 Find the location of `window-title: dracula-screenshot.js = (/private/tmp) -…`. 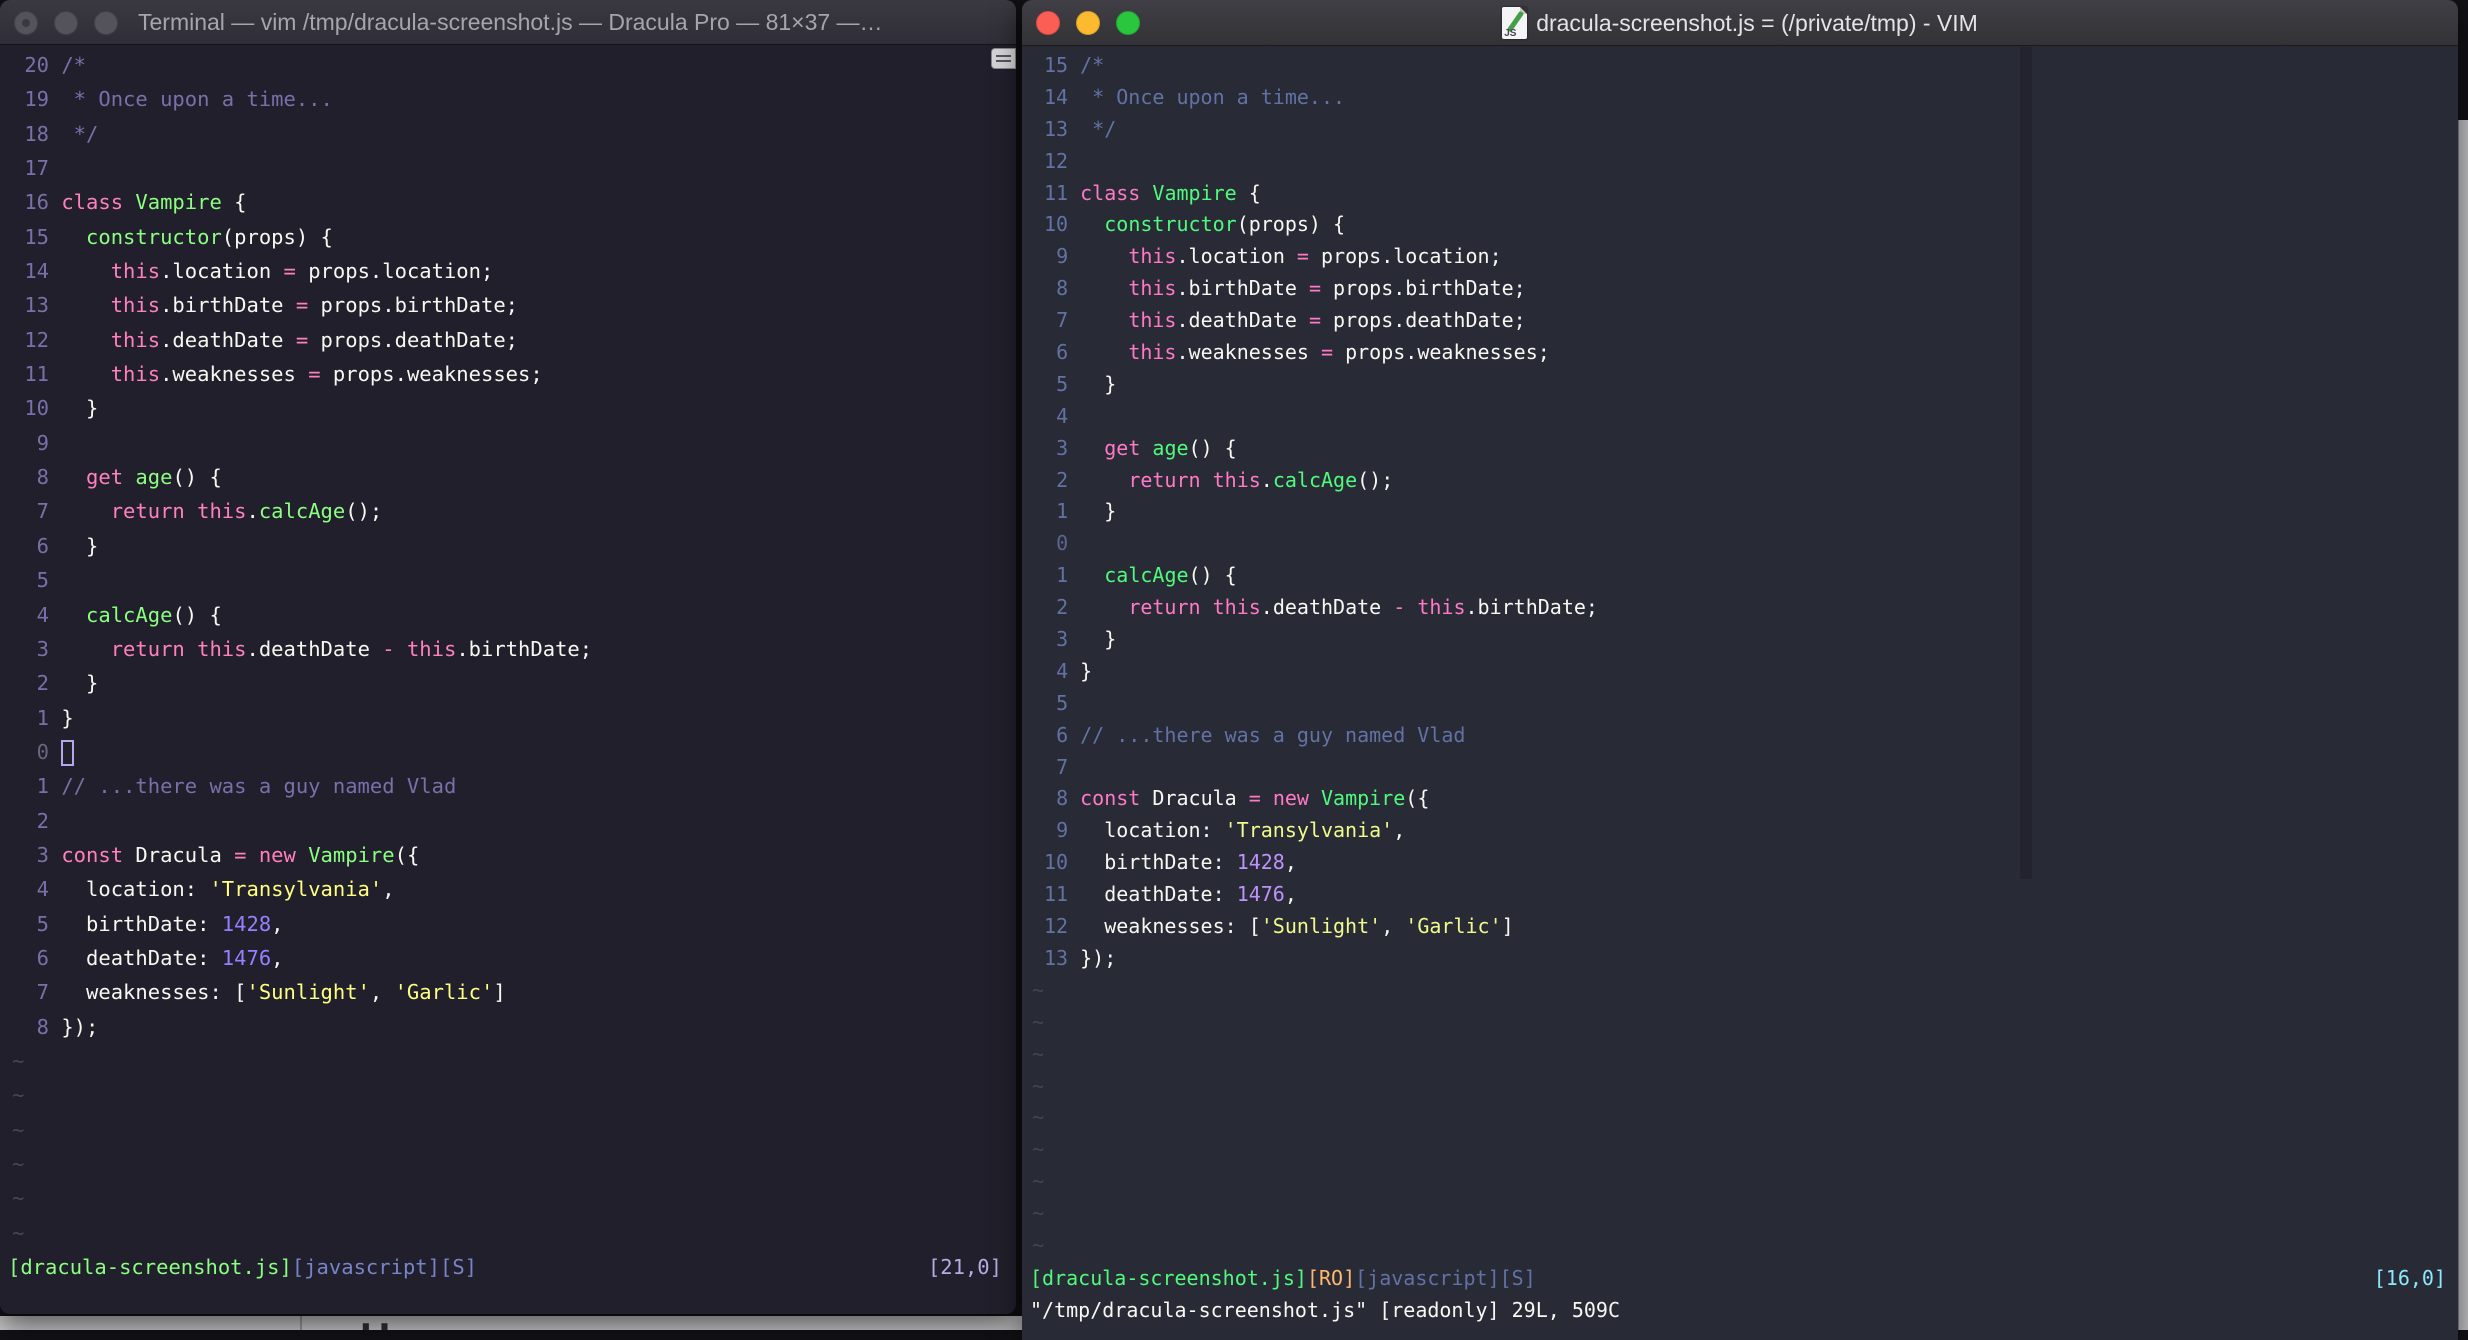

window-title: dracula-screenshot.js = (/private/tmp) -… is located at coordinates (1757, 22).